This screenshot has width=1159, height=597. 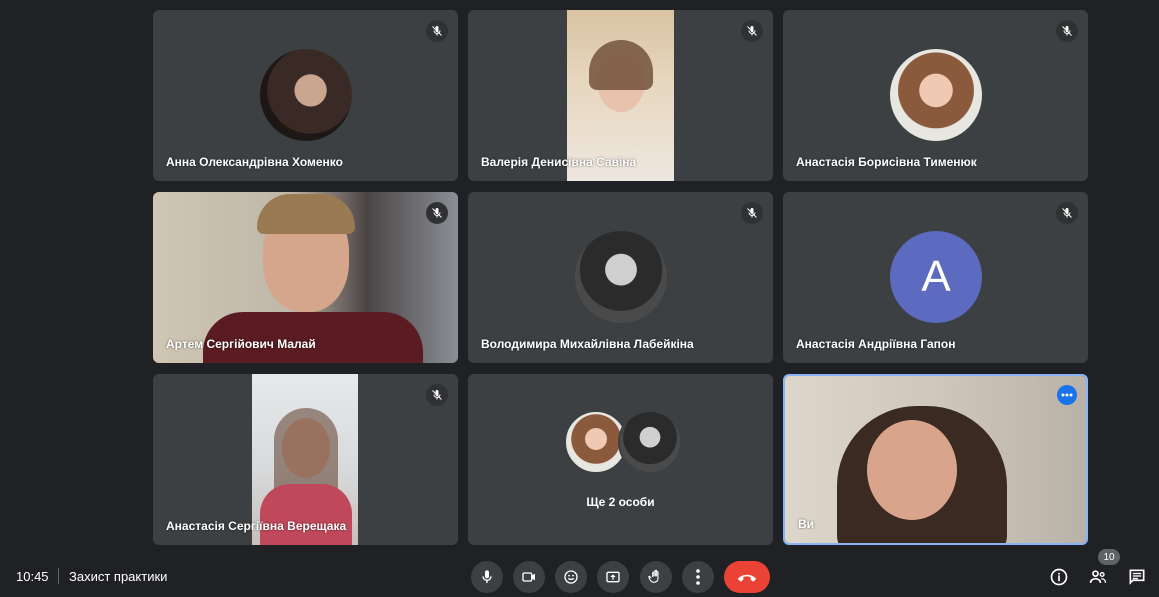 I want to click on more-participants-tile: Ще 2 особи, so click(x=620, y=459).